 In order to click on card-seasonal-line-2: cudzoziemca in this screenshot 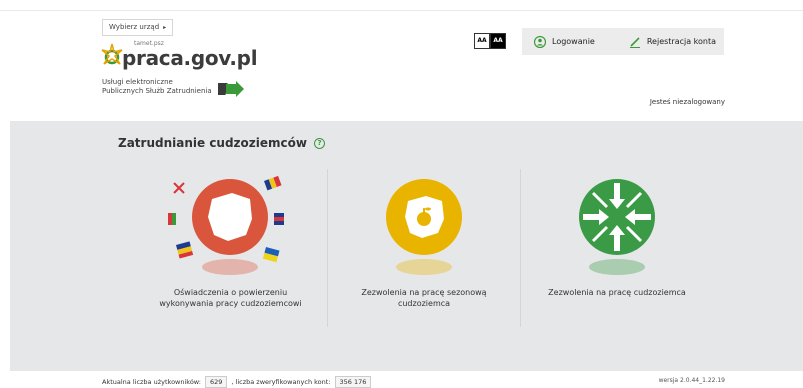, I will do `click(424, 303)`.